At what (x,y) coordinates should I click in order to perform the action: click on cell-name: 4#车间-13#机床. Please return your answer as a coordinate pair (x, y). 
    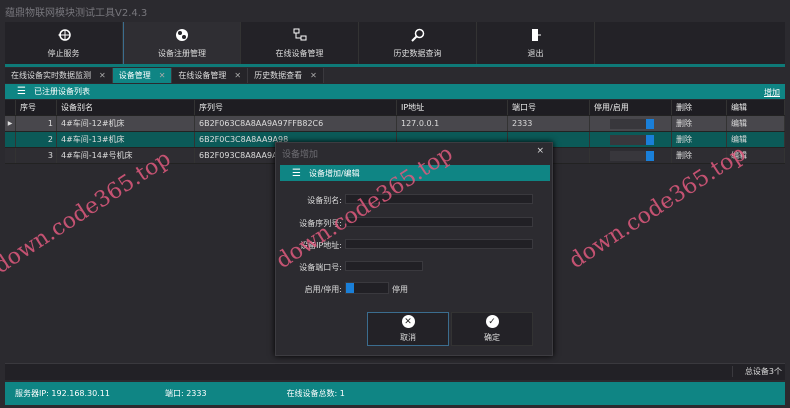
    Looking at the image, I should click on (126, 139).